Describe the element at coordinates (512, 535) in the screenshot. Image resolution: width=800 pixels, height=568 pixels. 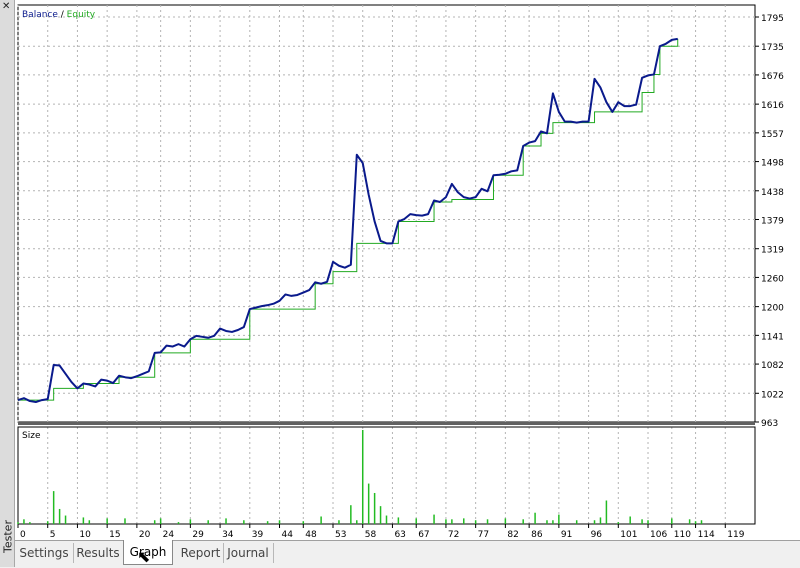
I see `x-tick-label: 82` at that location.